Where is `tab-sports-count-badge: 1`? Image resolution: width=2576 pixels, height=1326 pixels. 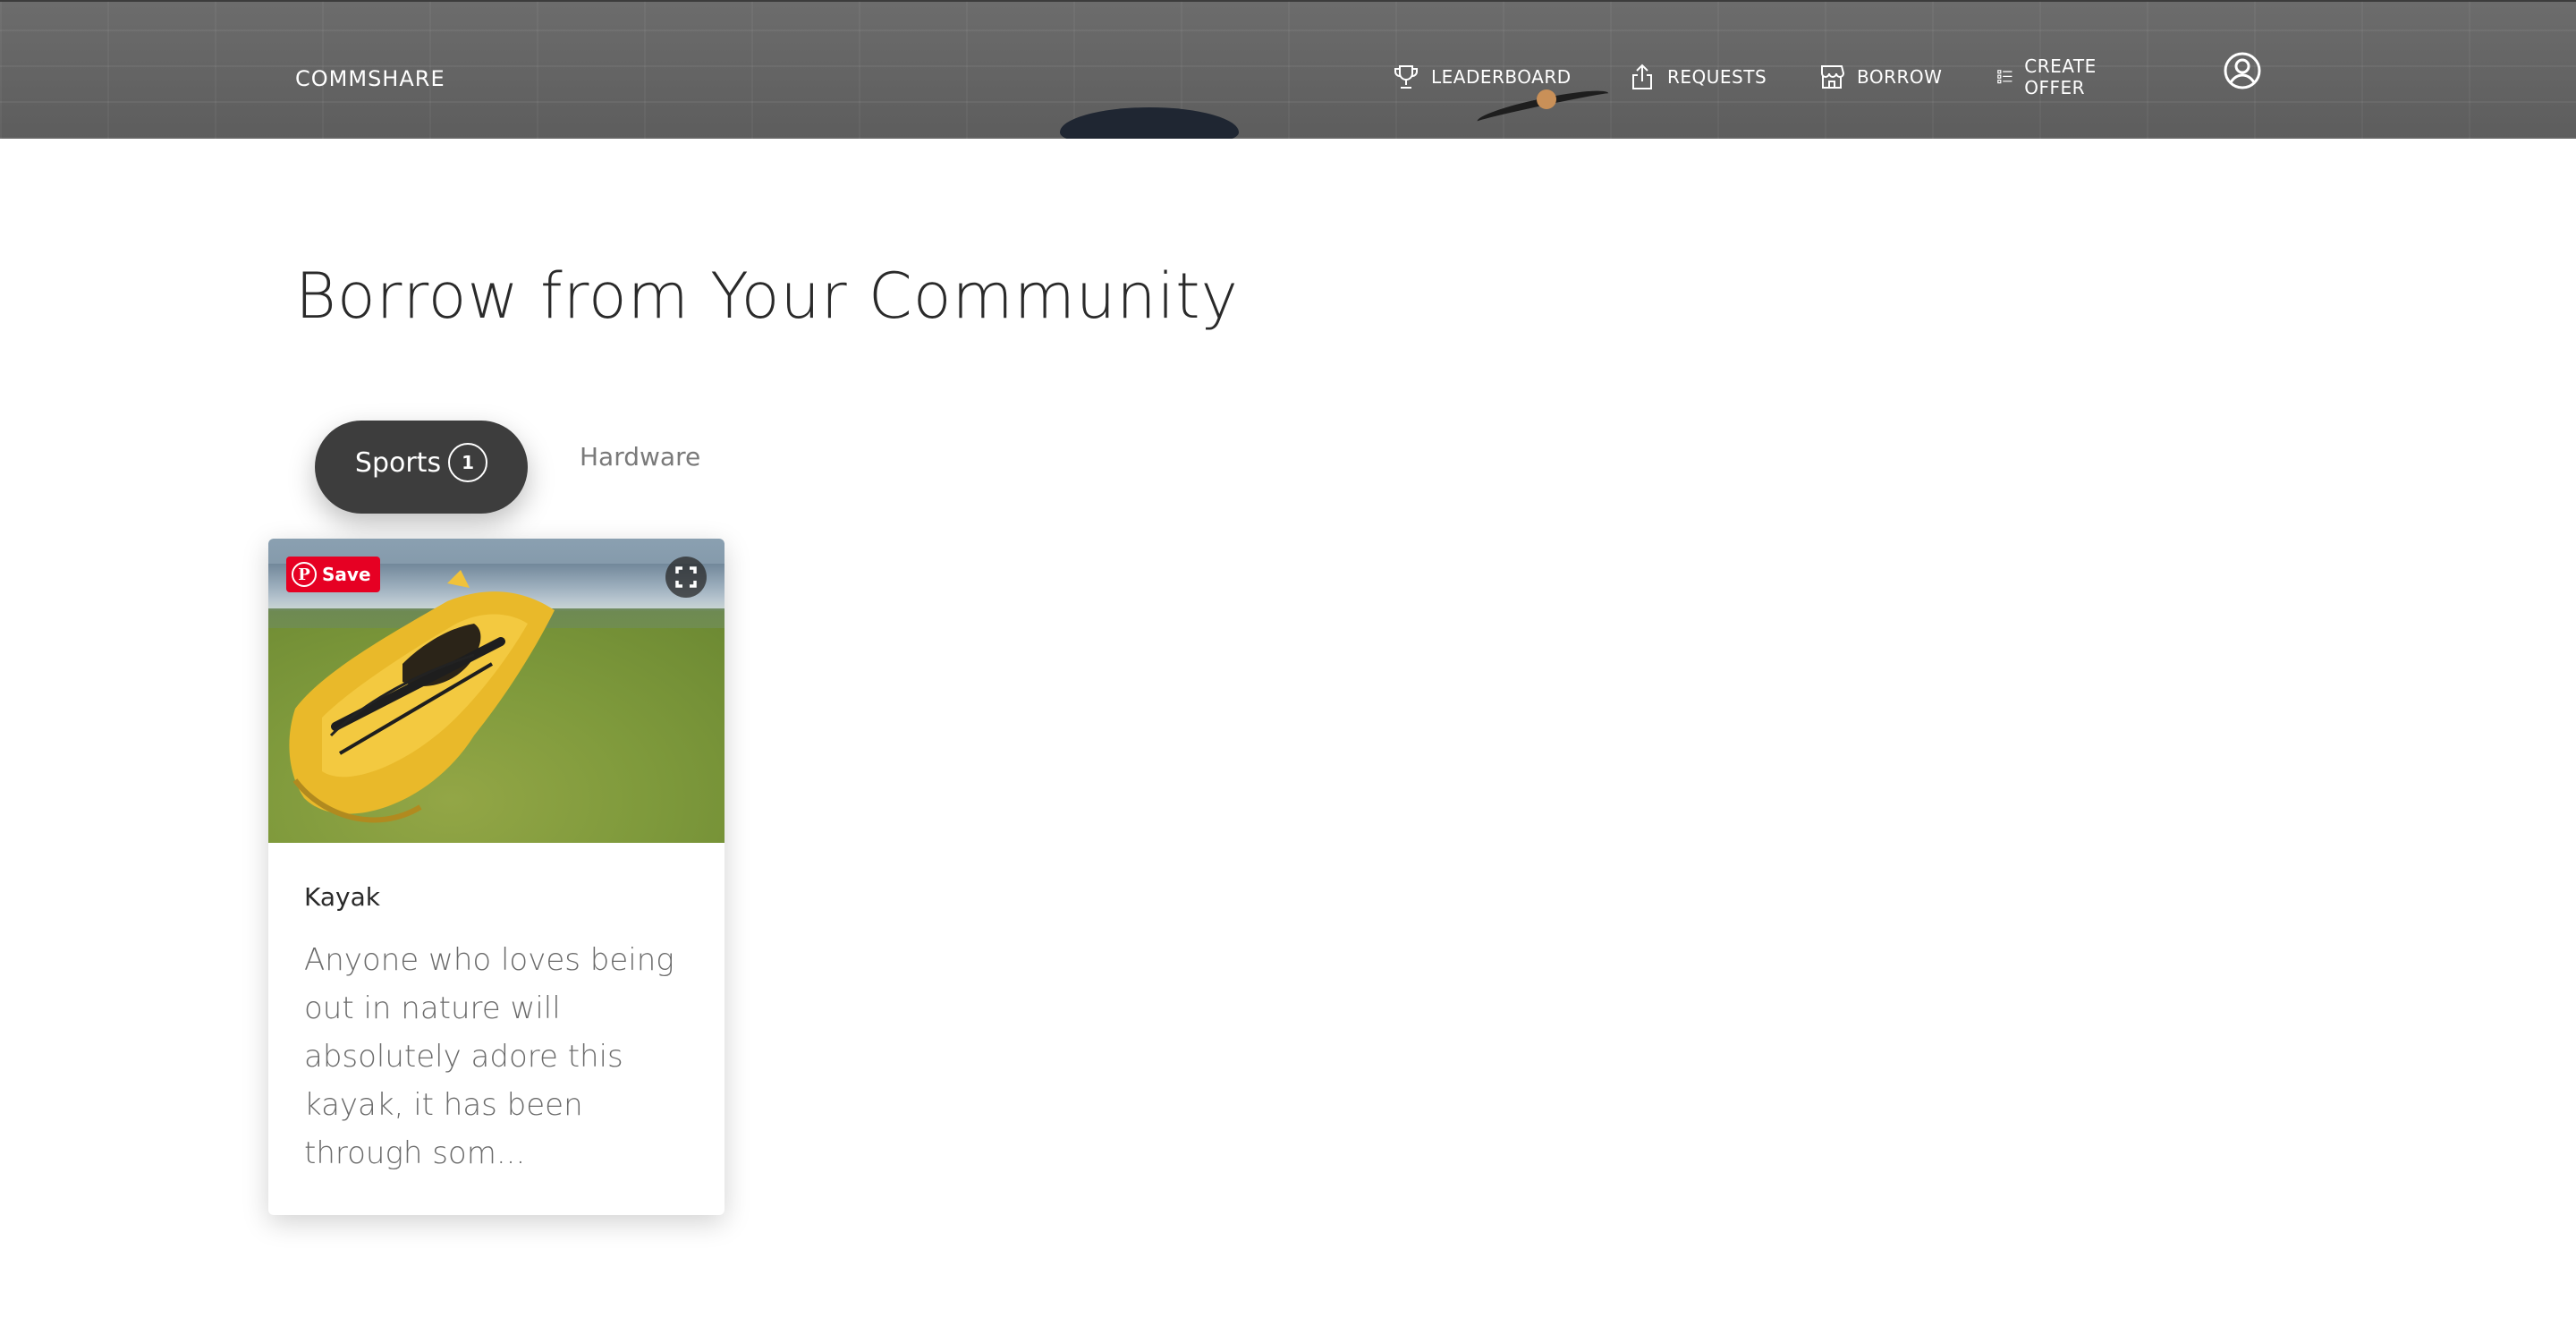
tab-sports-count-badge: 1 is located at coordinates (468, 462).